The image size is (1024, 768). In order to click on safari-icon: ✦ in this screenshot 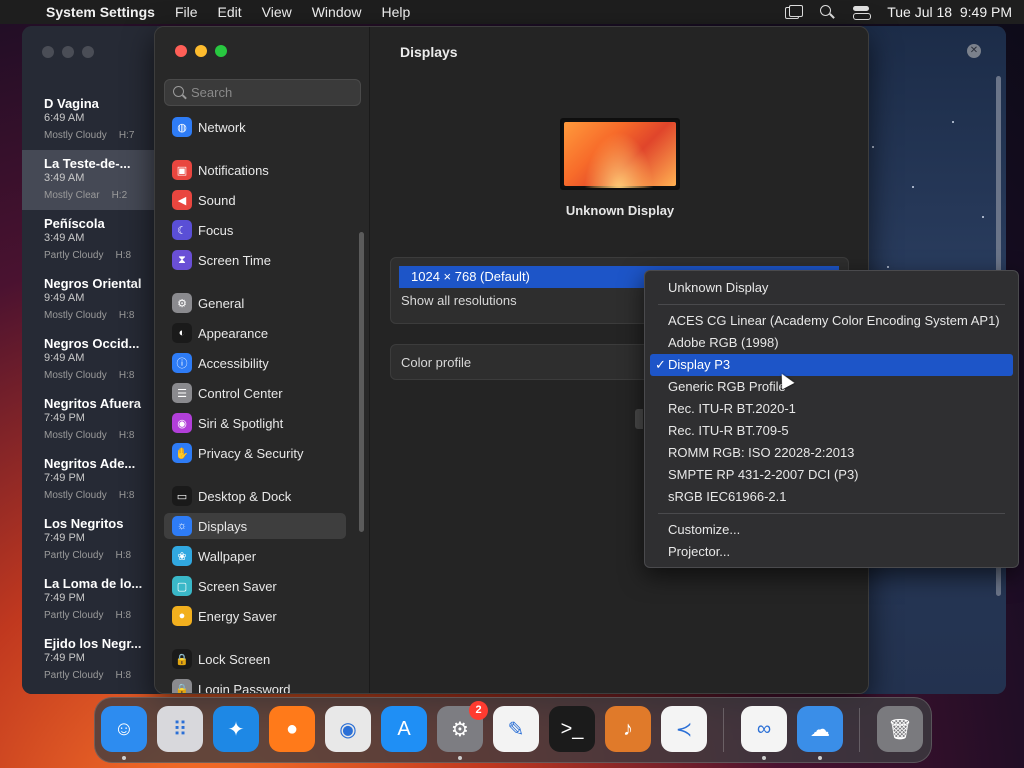, I will do `click(236, 729)`.